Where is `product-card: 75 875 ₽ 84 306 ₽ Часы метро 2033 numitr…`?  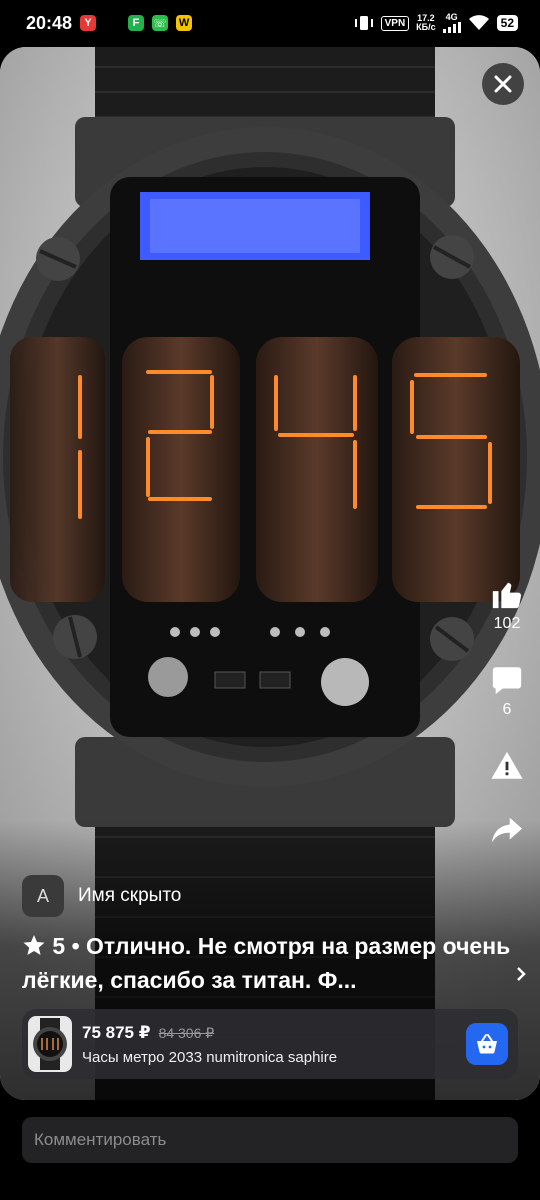
product-card: 75 875 ₽ 84 306 ₽ Часы метро 2033 numitr… is located at coordinates (270, 1044).